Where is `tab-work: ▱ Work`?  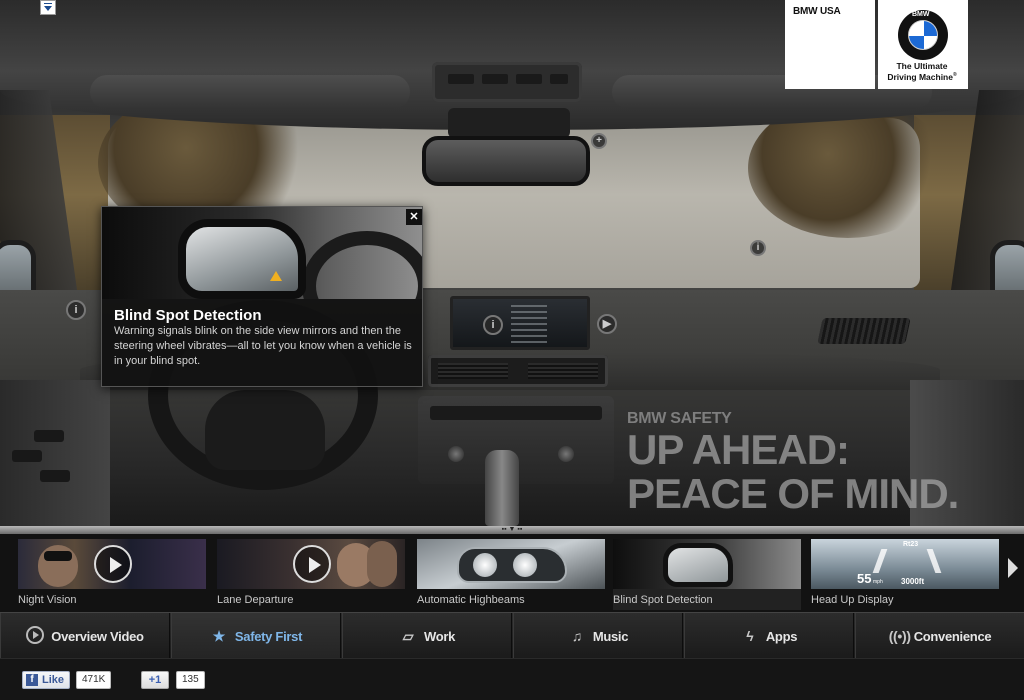 tab-work: ▱ Work is located at coordinates (427, 636).